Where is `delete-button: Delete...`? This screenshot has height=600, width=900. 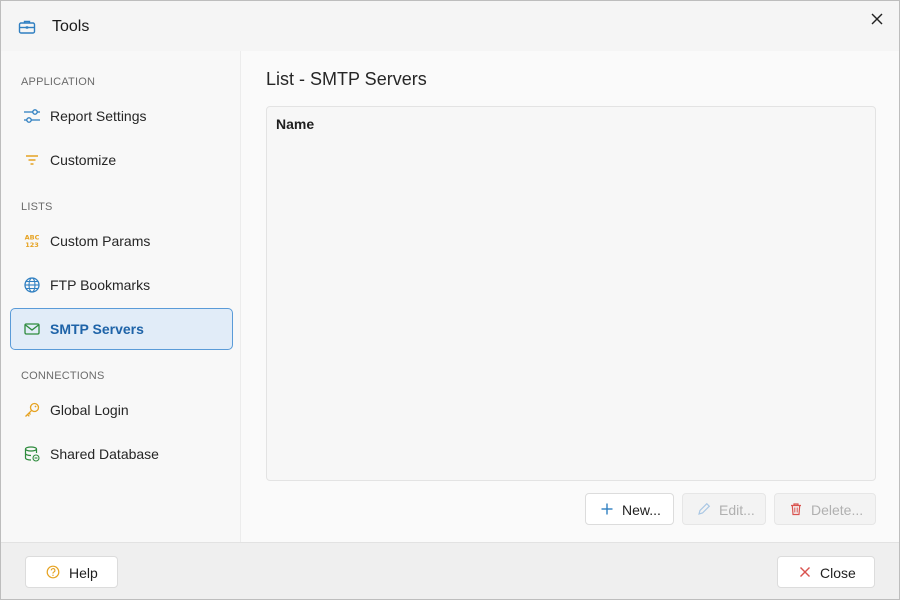
delete-button: Delete... is located at coordinates (825, 509).